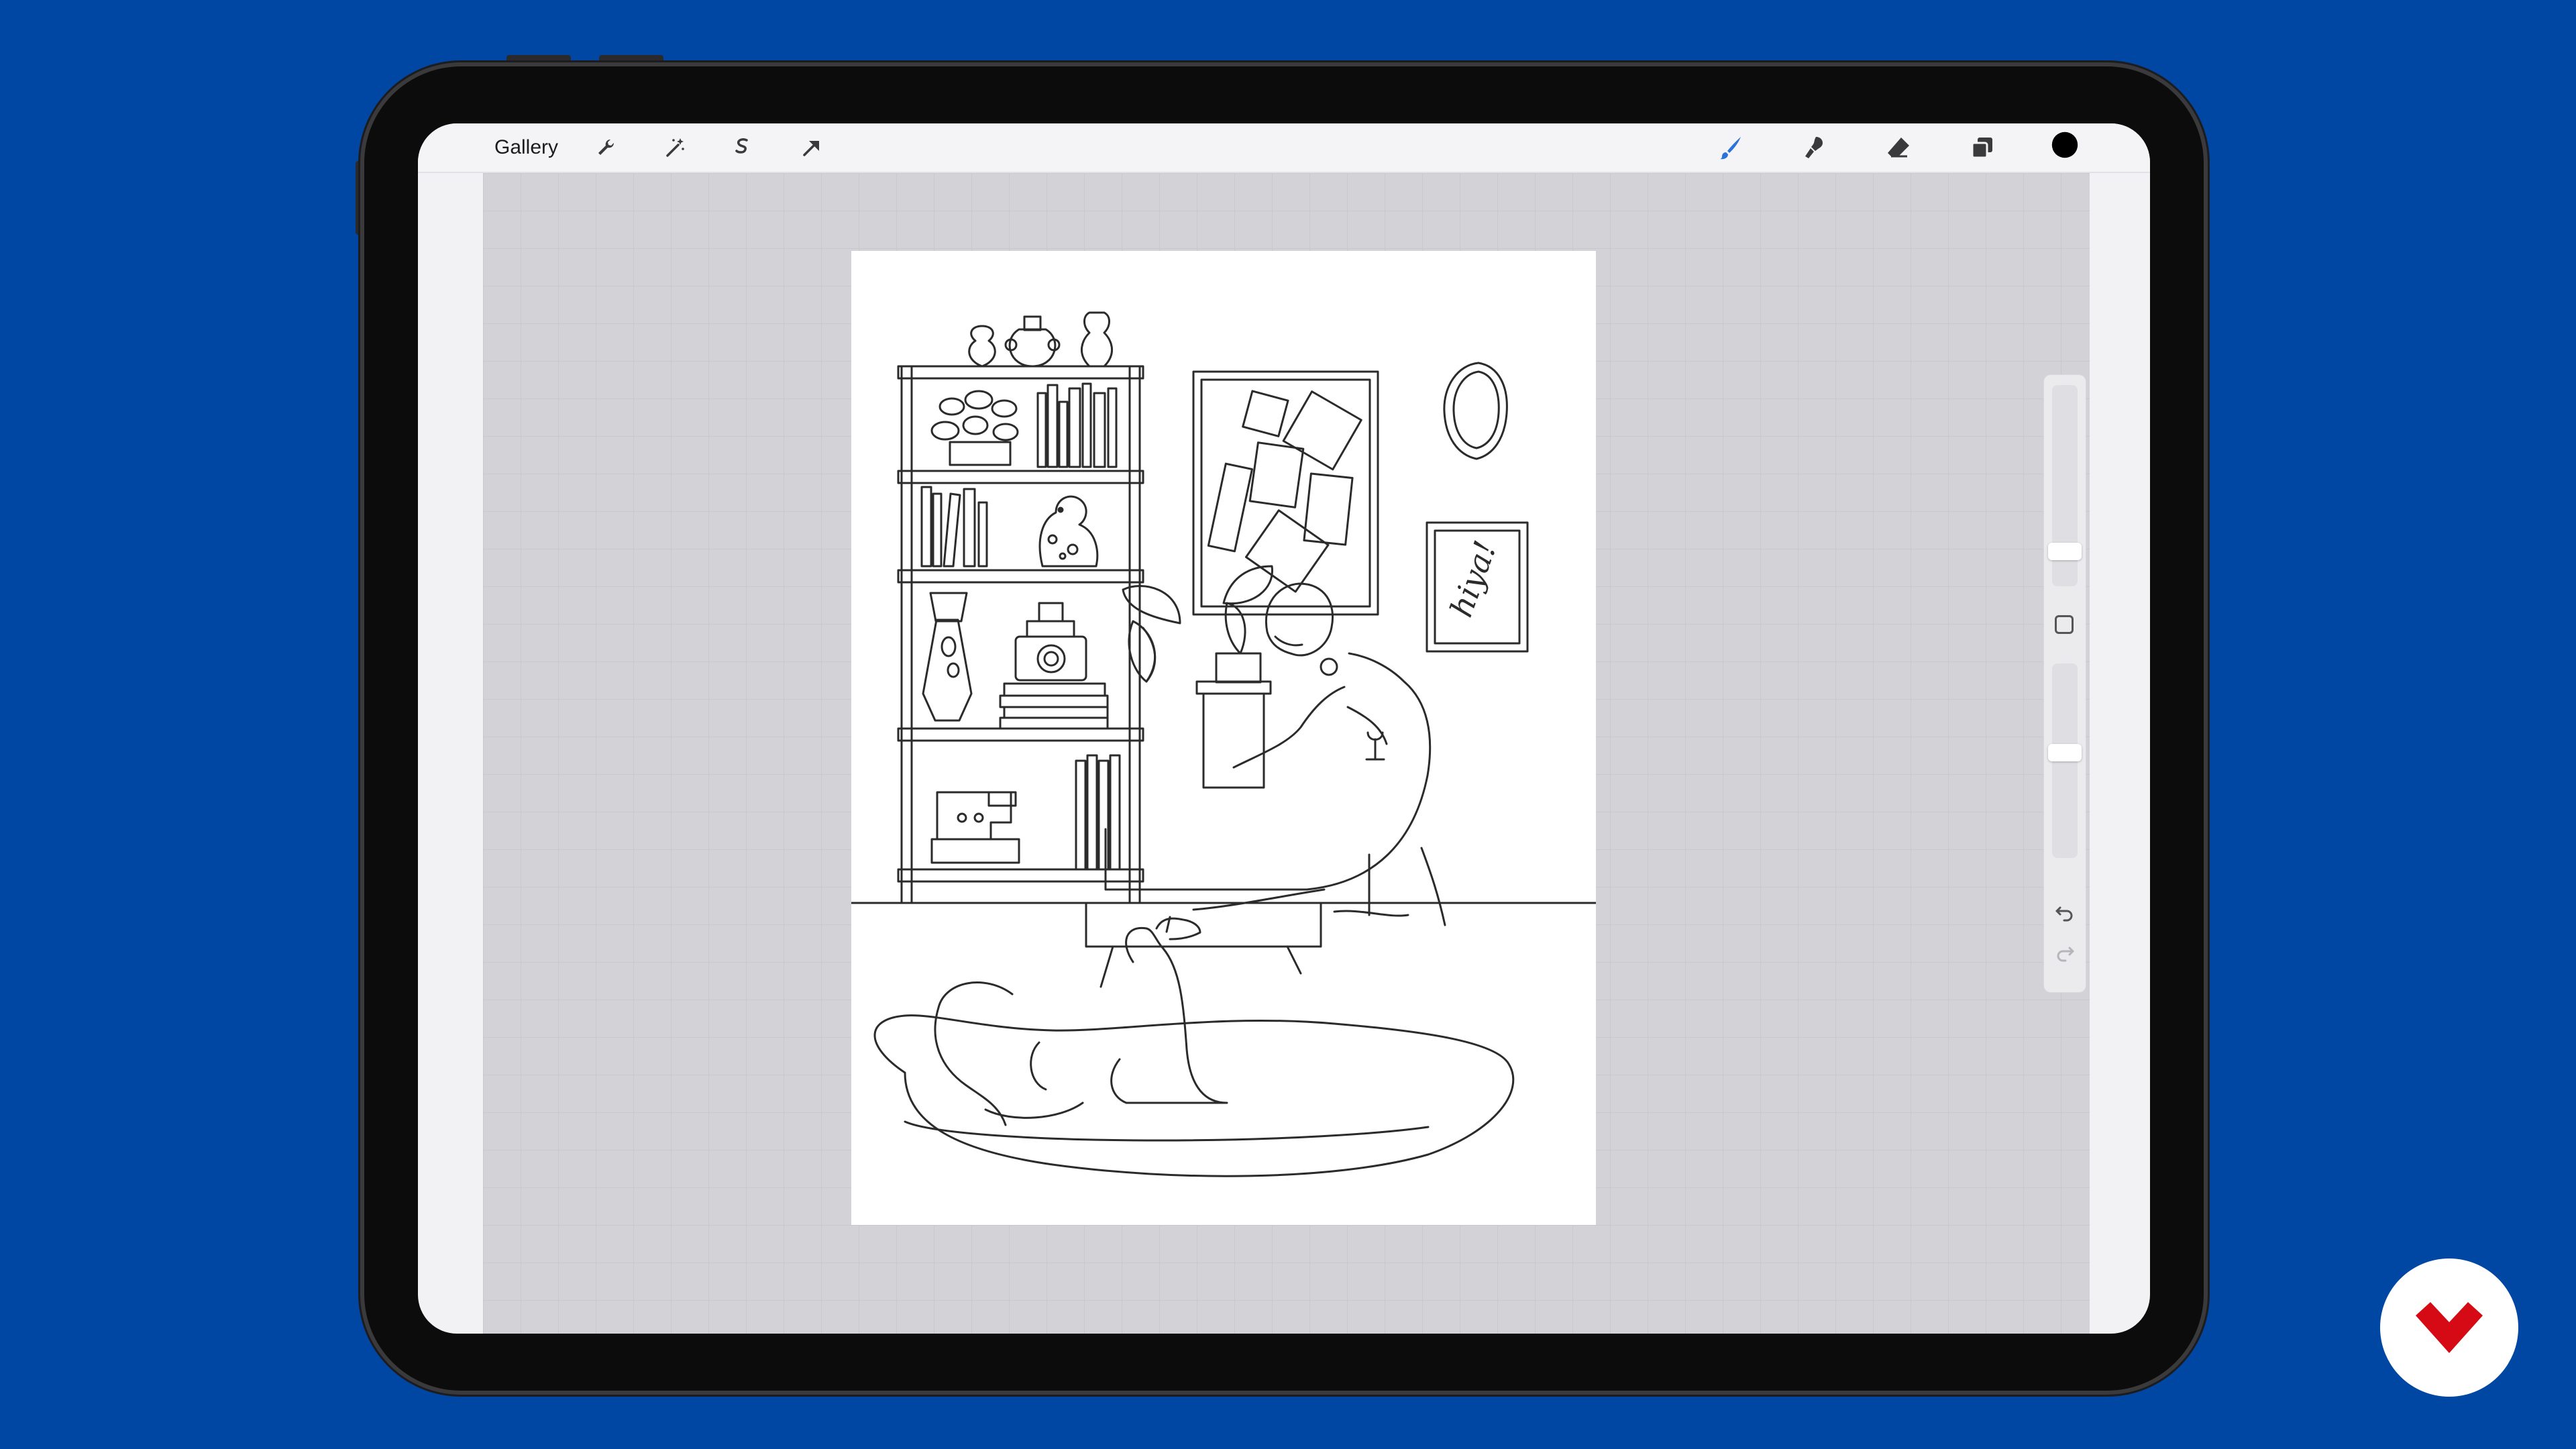  I want to click on eraser-icon, so click(1898, 147).